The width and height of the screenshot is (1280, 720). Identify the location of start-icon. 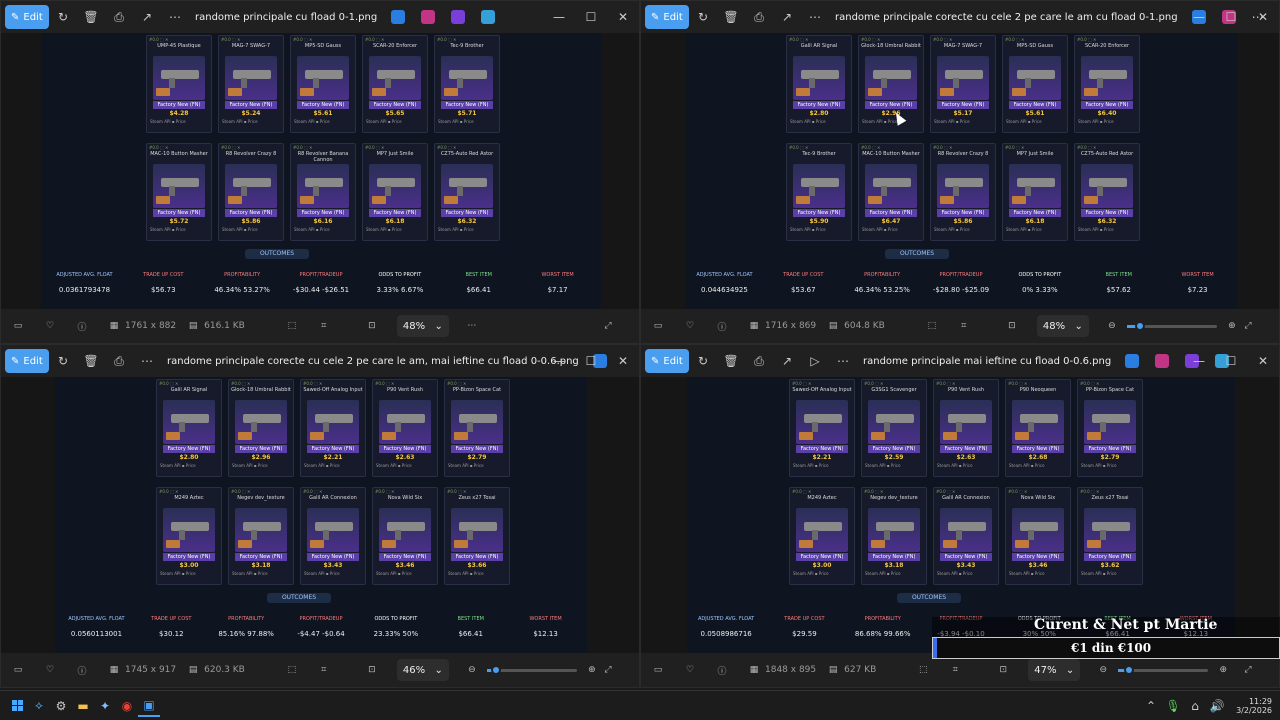
(17, 706).